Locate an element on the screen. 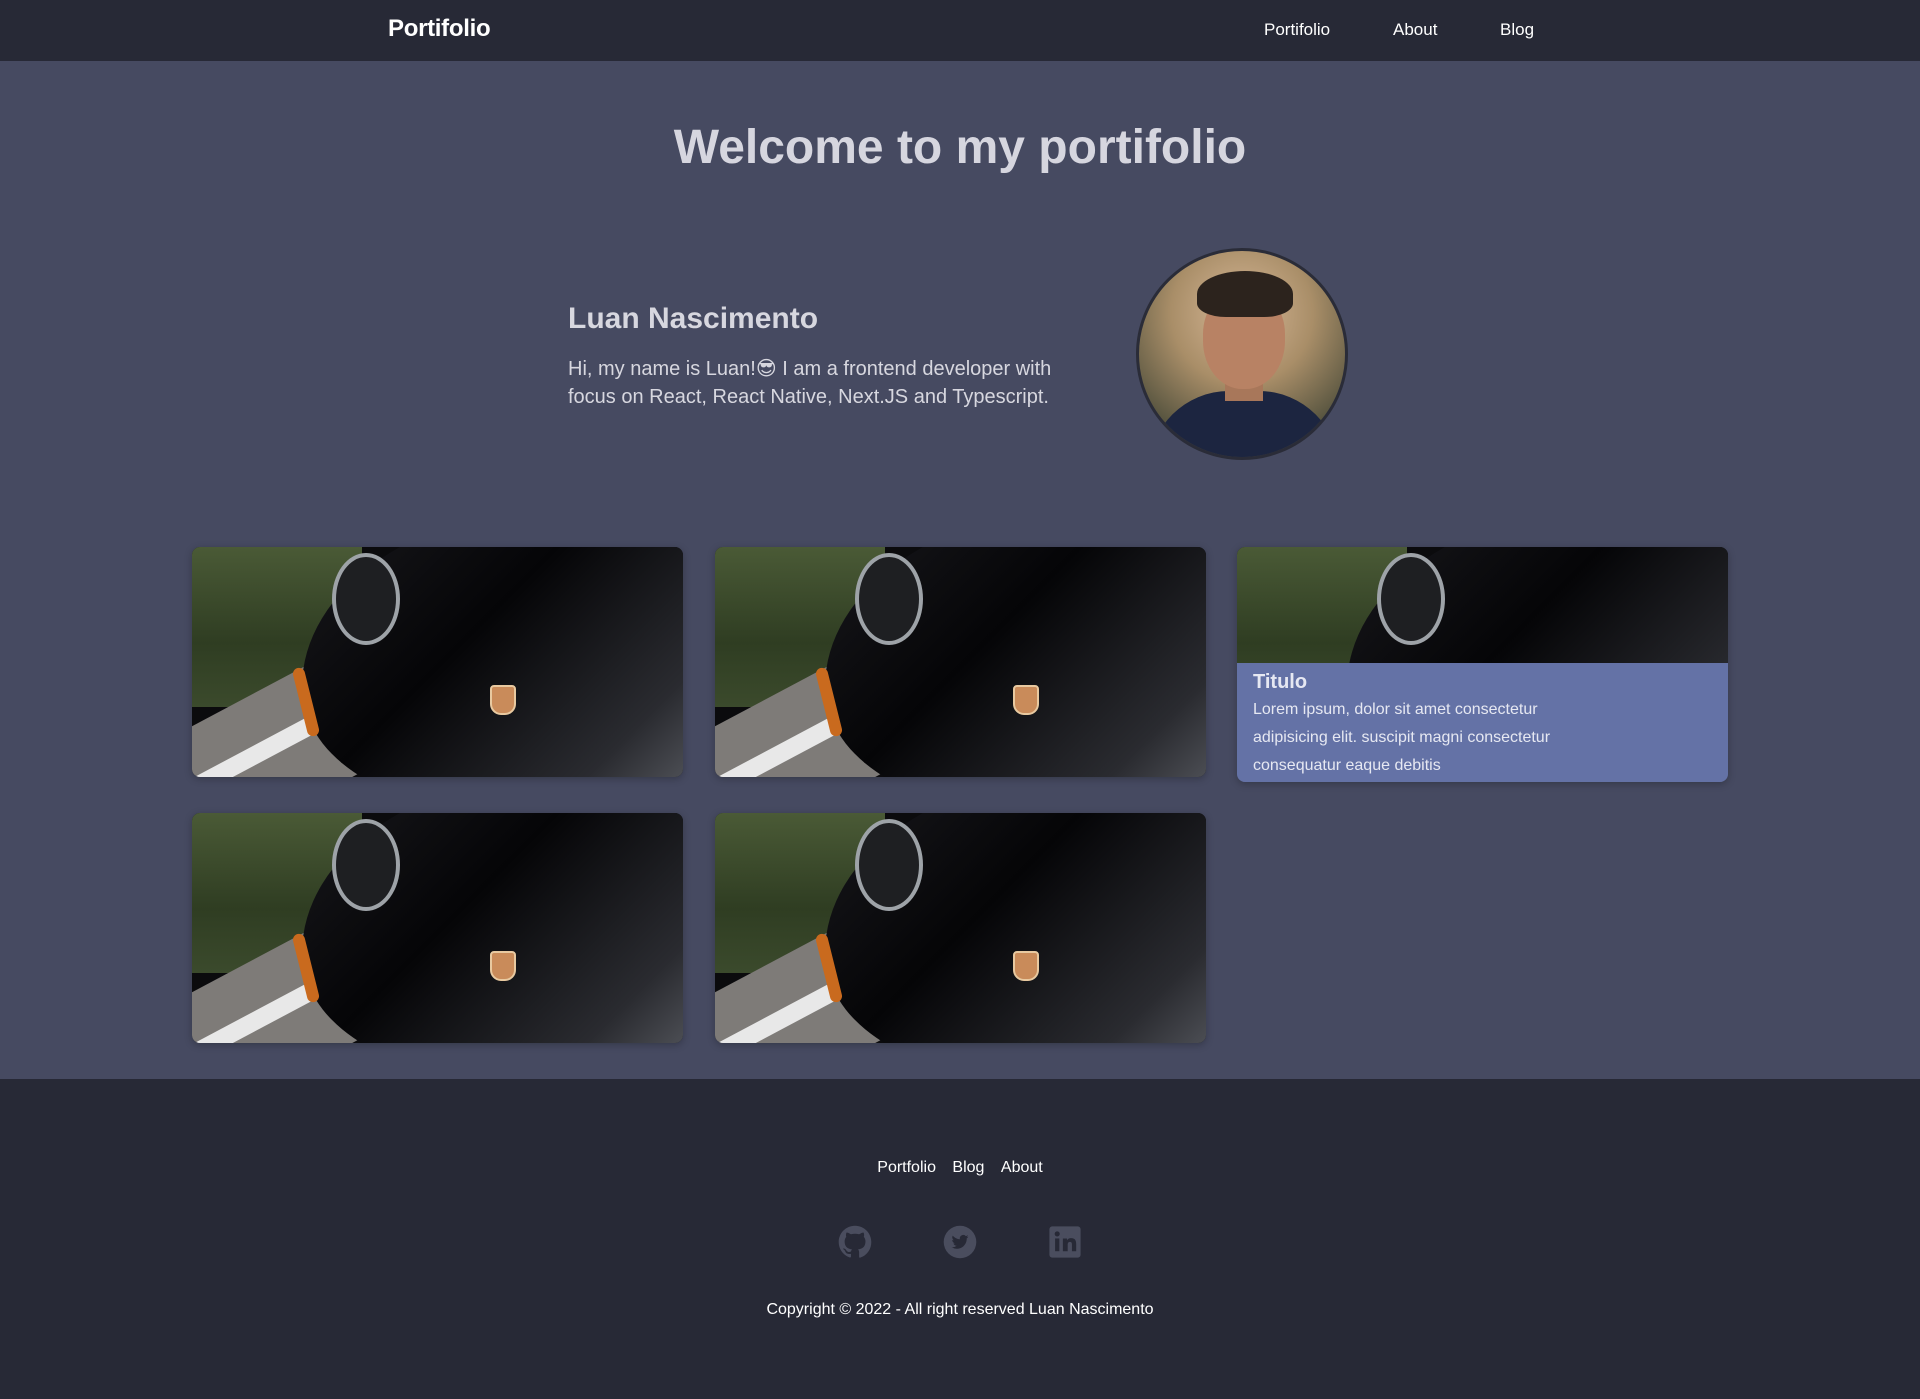 The width and height of the screenshot is (1920, 1399). nav-link-blog: Blog is located at coordinates (1517, 30).